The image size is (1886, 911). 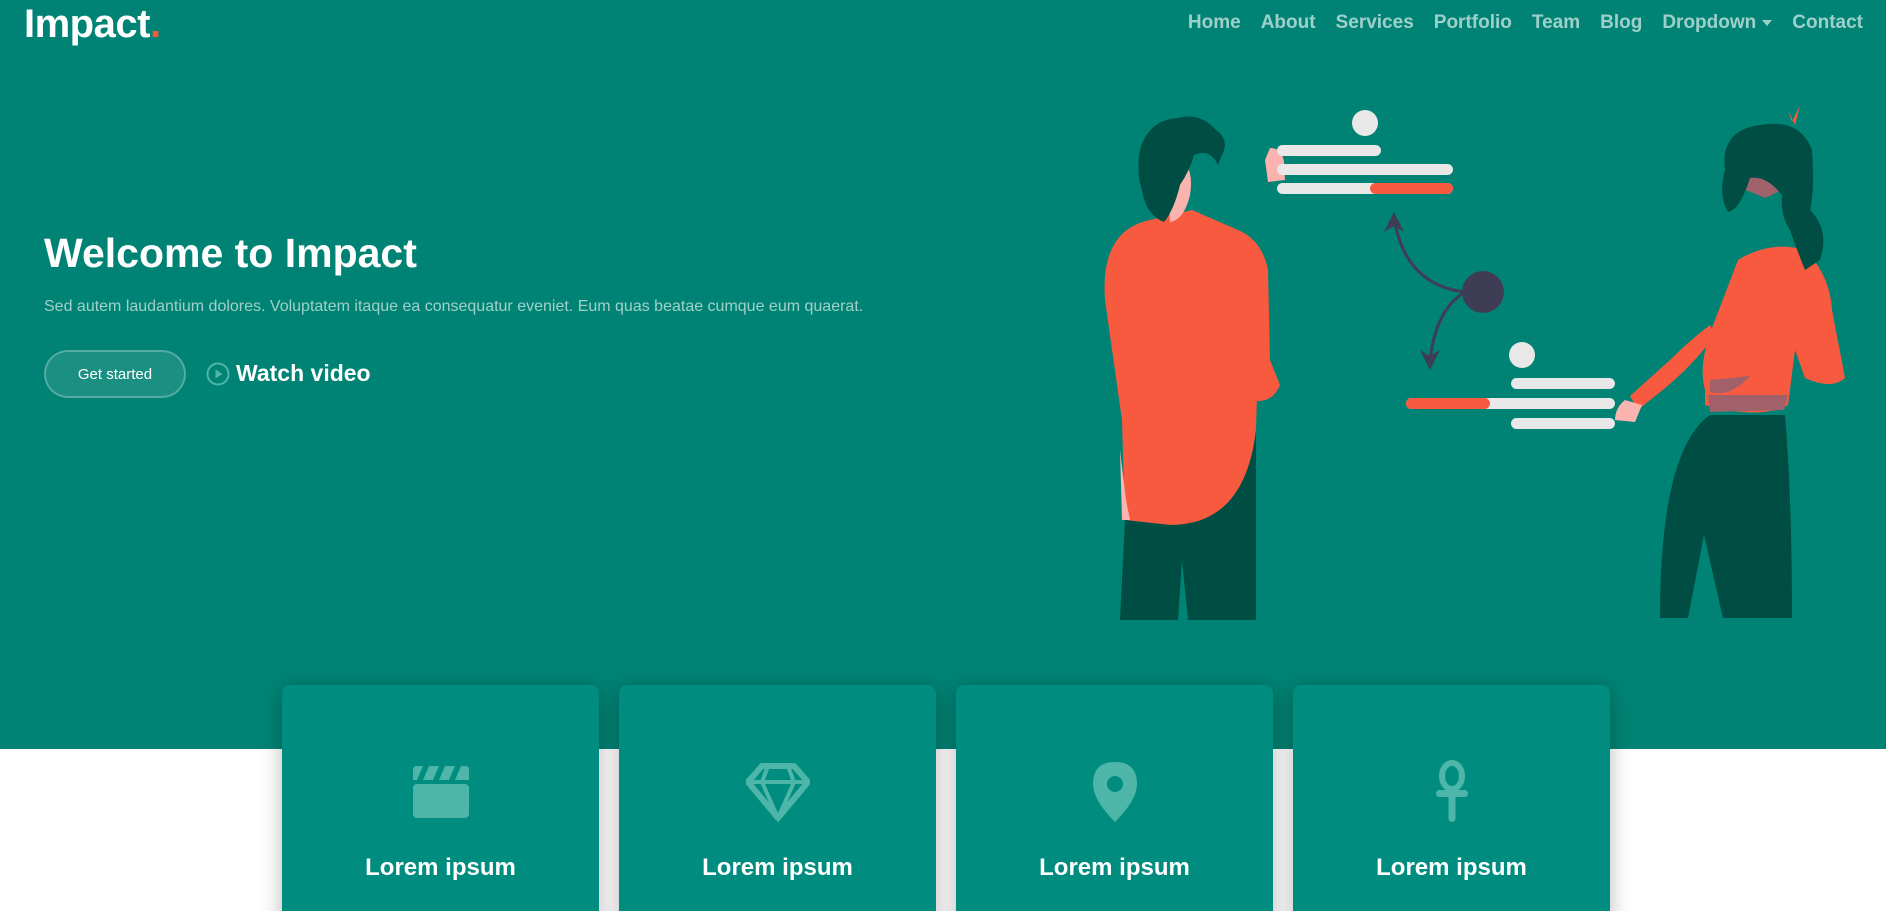 I want to click on watch-video-label: Watch video, so click(x=303, y=373).